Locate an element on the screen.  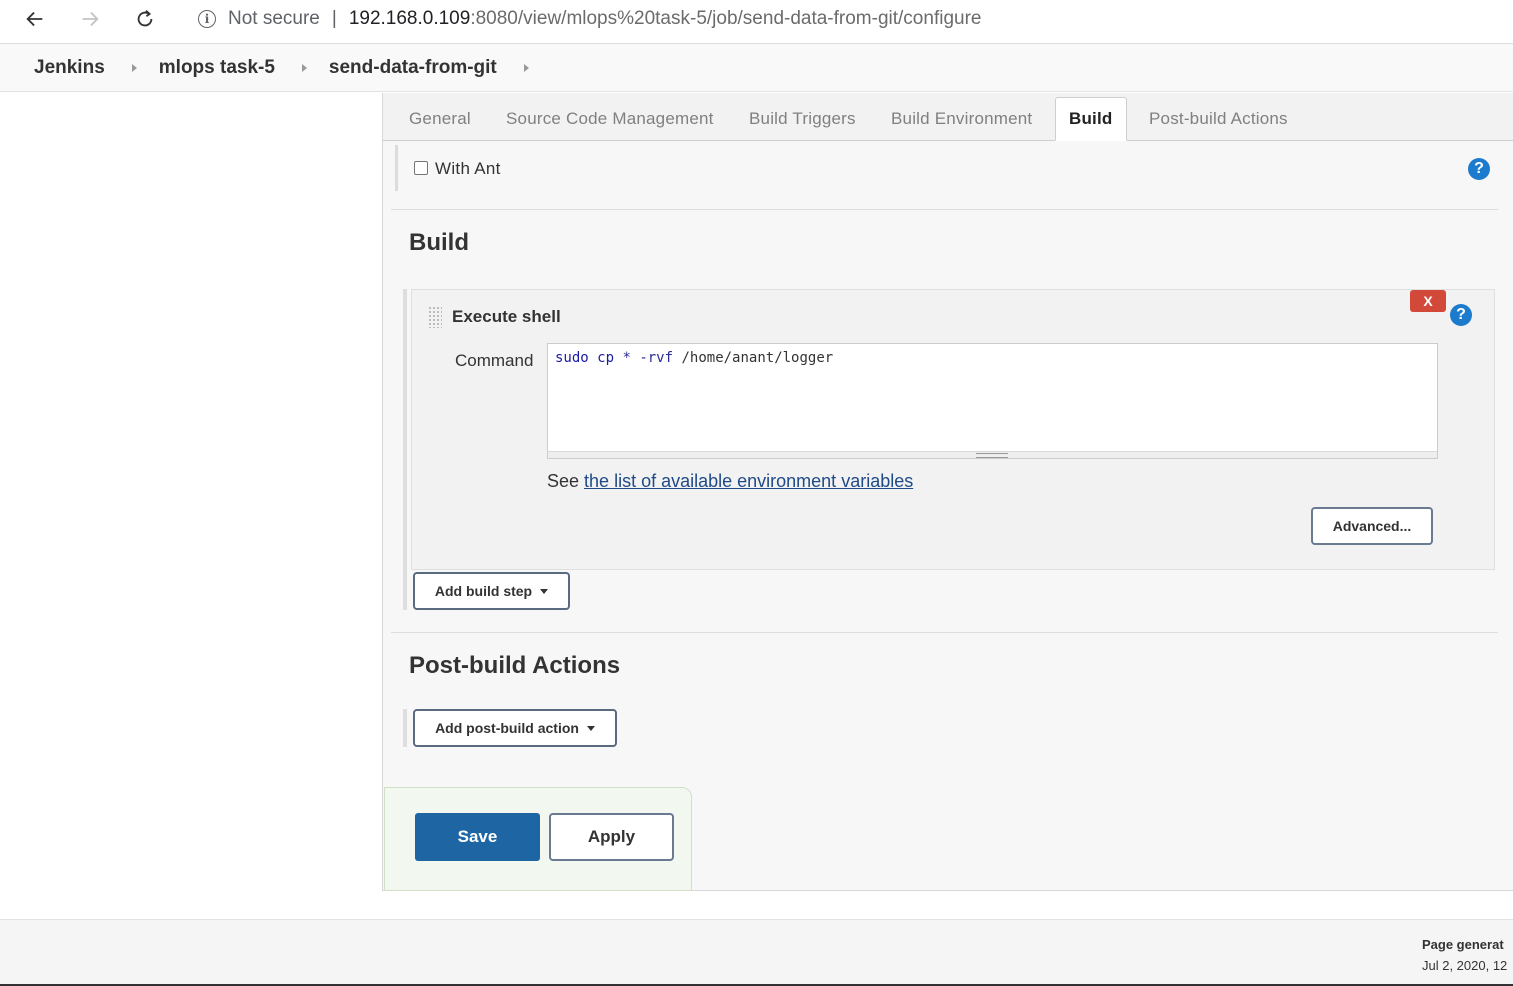
delete-step-button: X is located at coordinates (1428, 301).